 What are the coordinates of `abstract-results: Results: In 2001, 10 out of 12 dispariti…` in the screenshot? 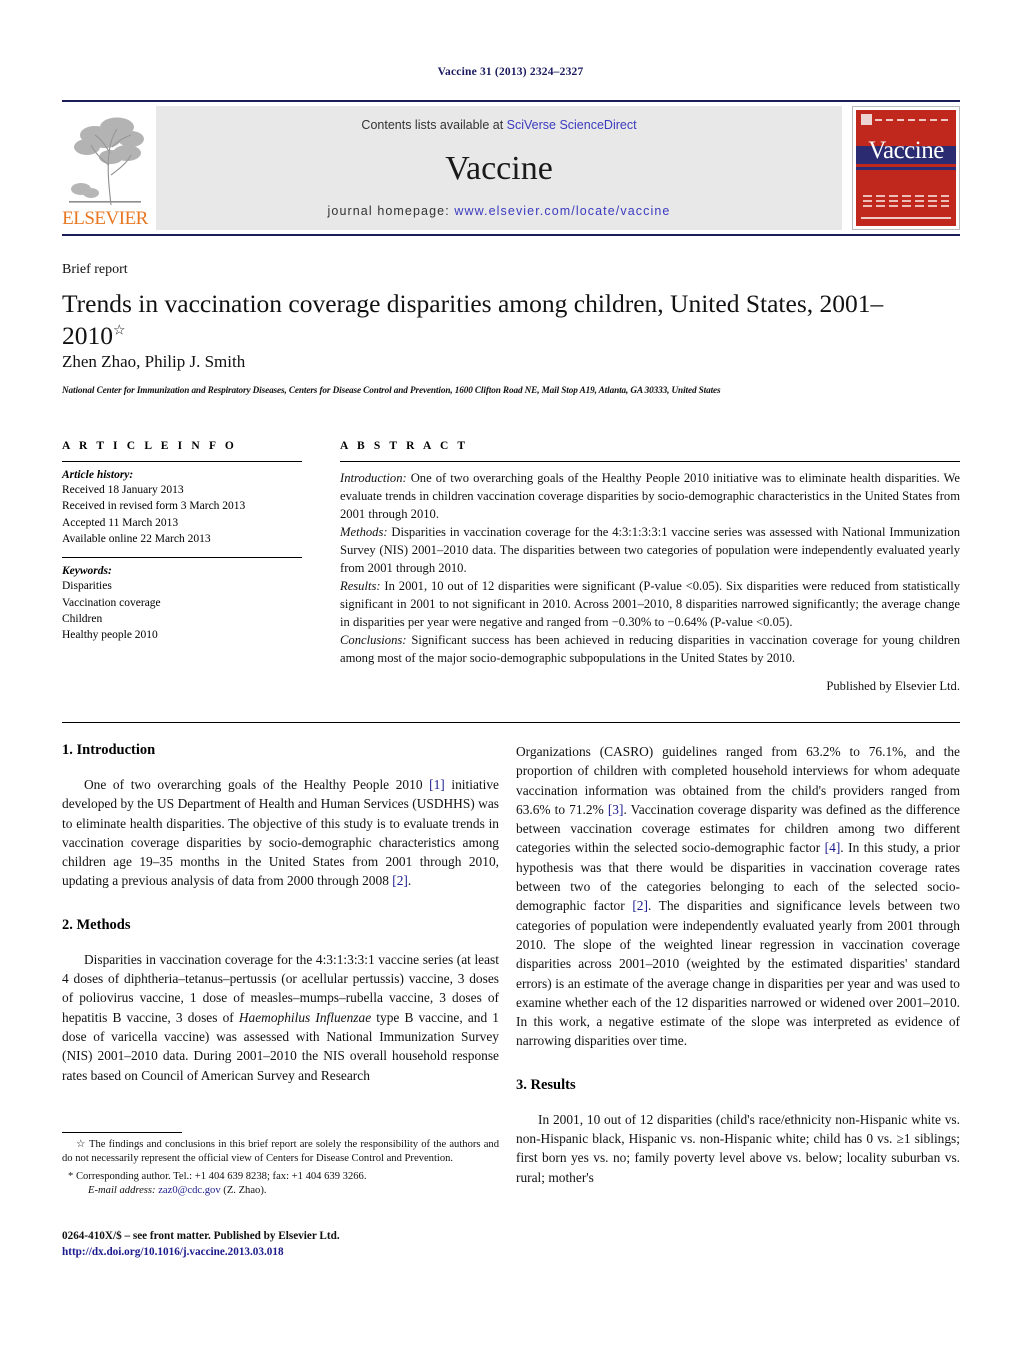 It's located at (650, 604).